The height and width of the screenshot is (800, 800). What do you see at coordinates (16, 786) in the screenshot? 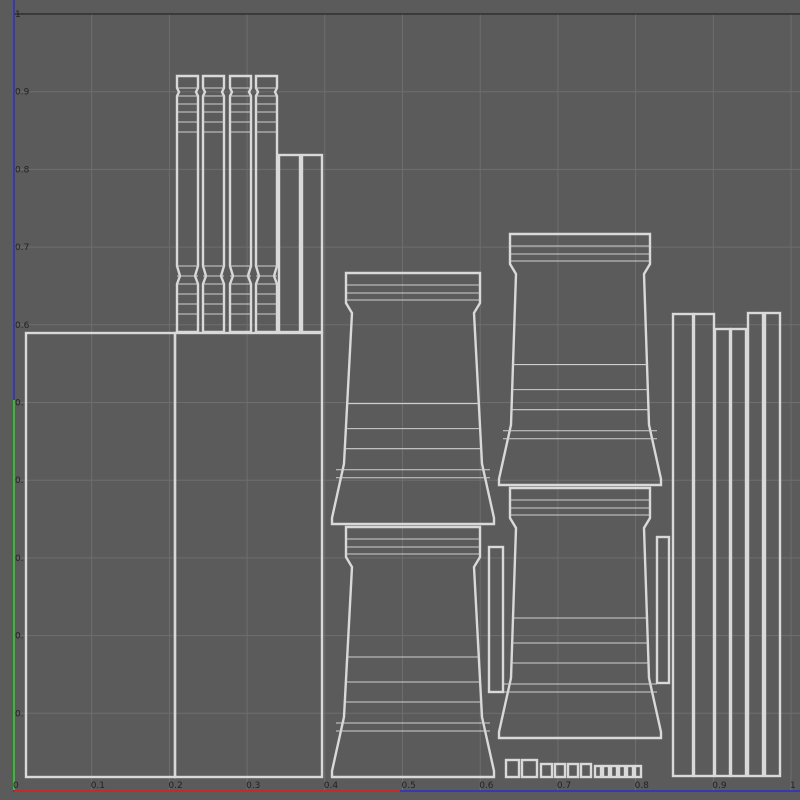
I see `u-tick-label: 0` at bounding box center [16, 786].